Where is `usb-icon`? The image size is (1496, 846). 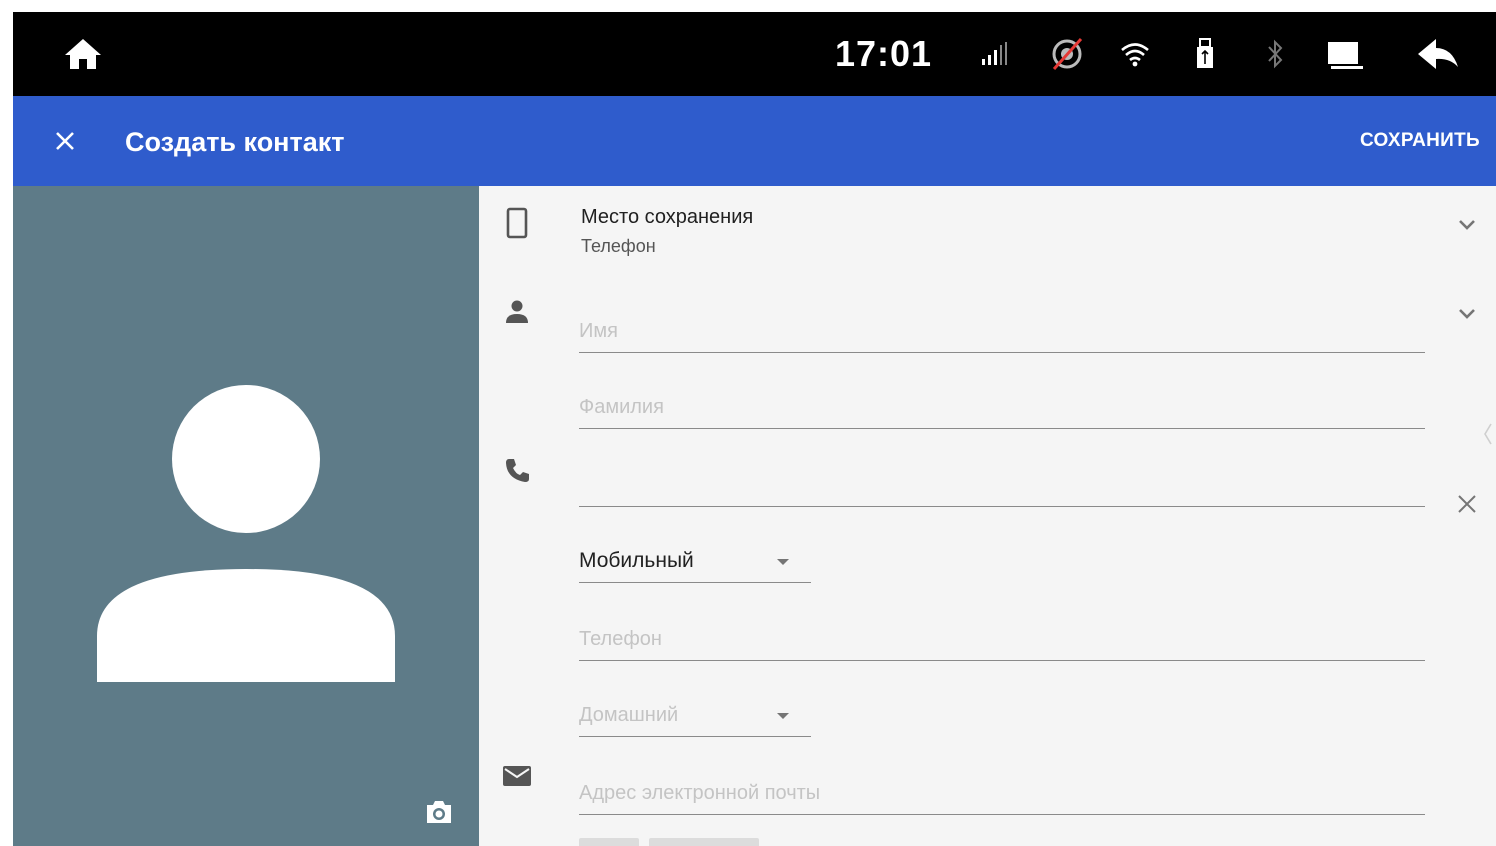 usb-icon is located at coordinates (1205, 54).